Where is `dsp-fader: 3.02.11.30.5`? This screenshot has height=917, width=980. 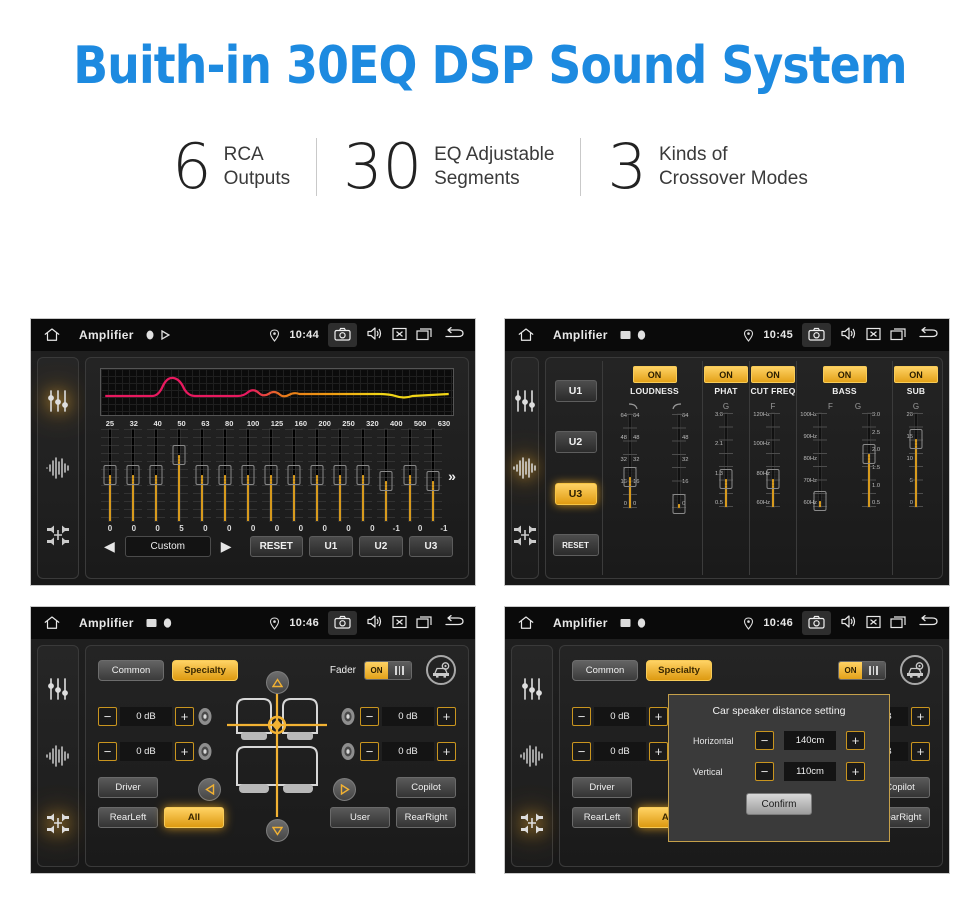 dsp-fader: 3.02.11.30.5 is located at coordinates (726, 461).